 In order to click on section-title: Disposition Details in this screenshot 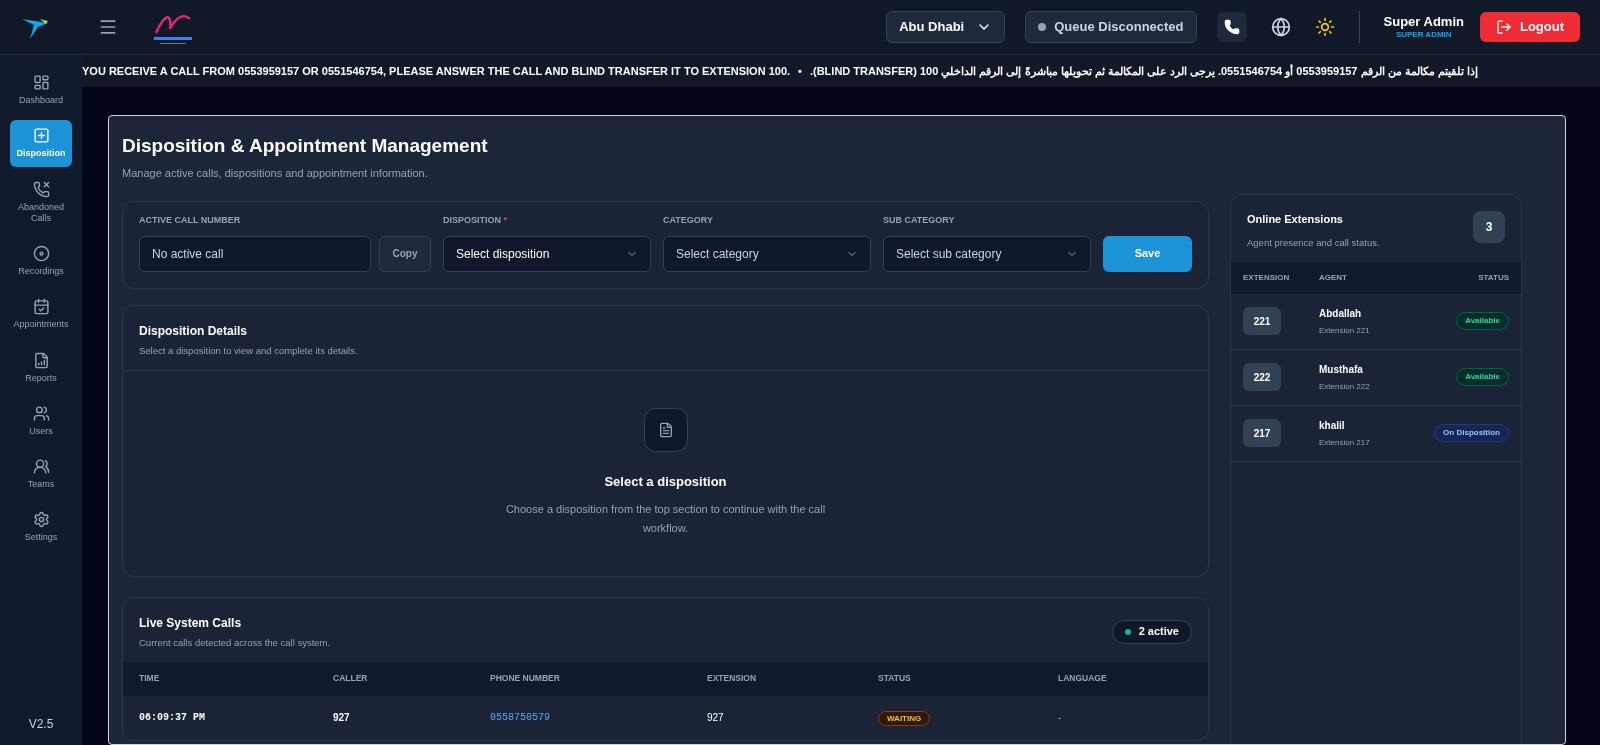, I will do `click(194, 331)`.